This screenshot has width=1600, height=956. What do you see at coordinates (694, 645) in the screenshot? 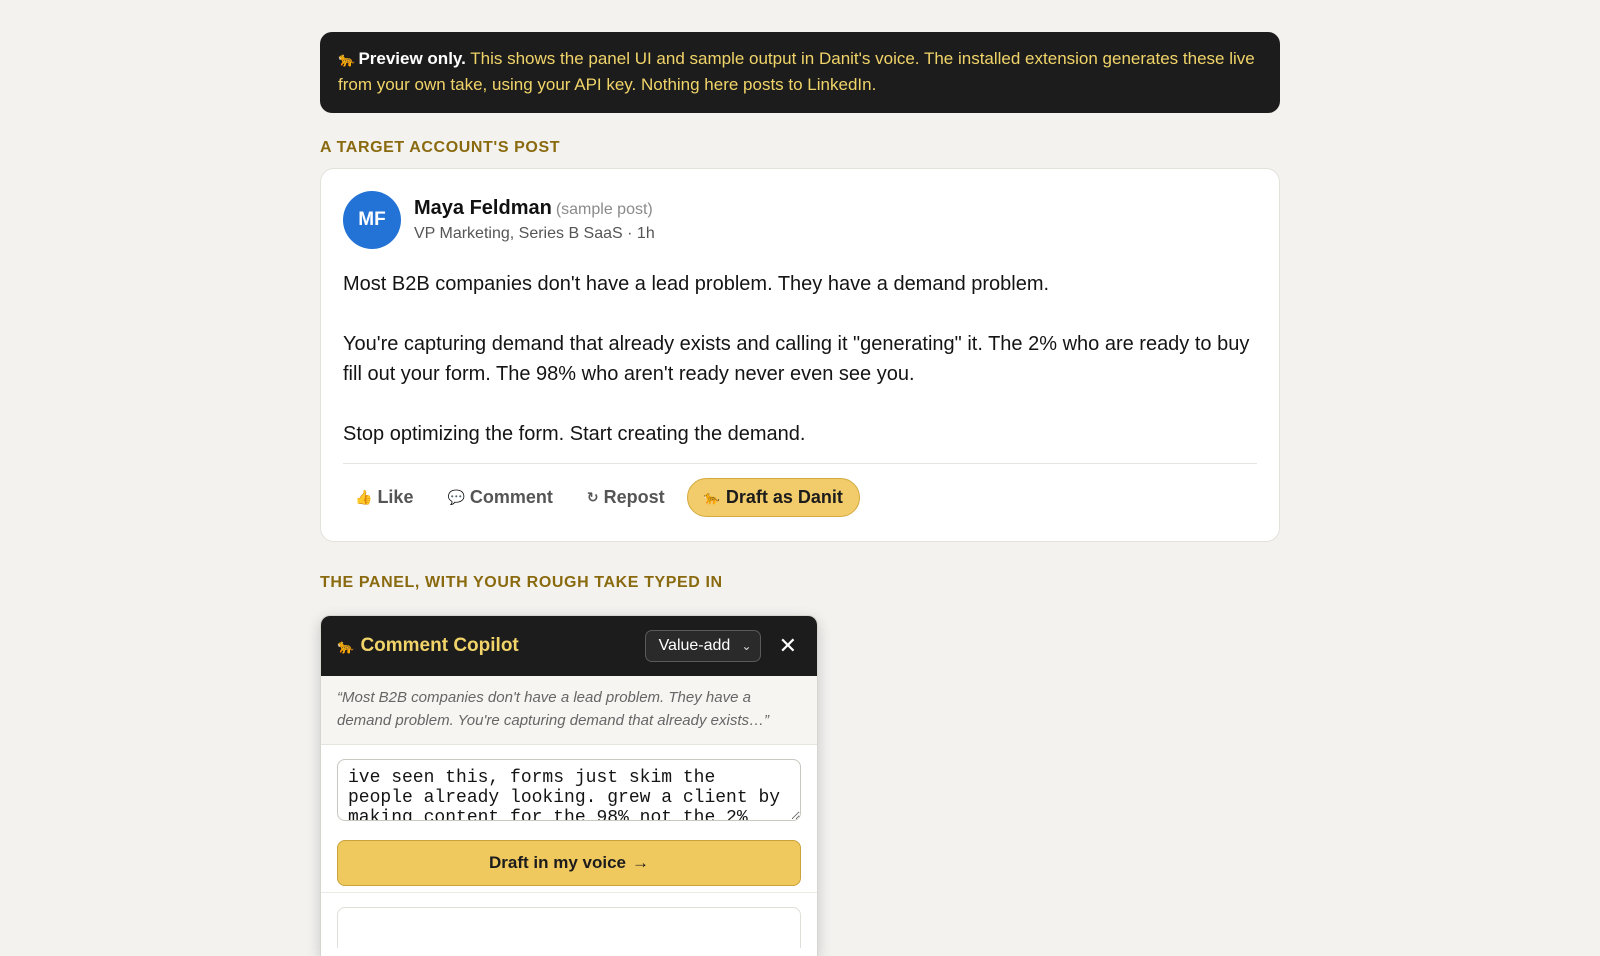
I see `mode-selected-value: Value-add` at bounding box center [694, 645].